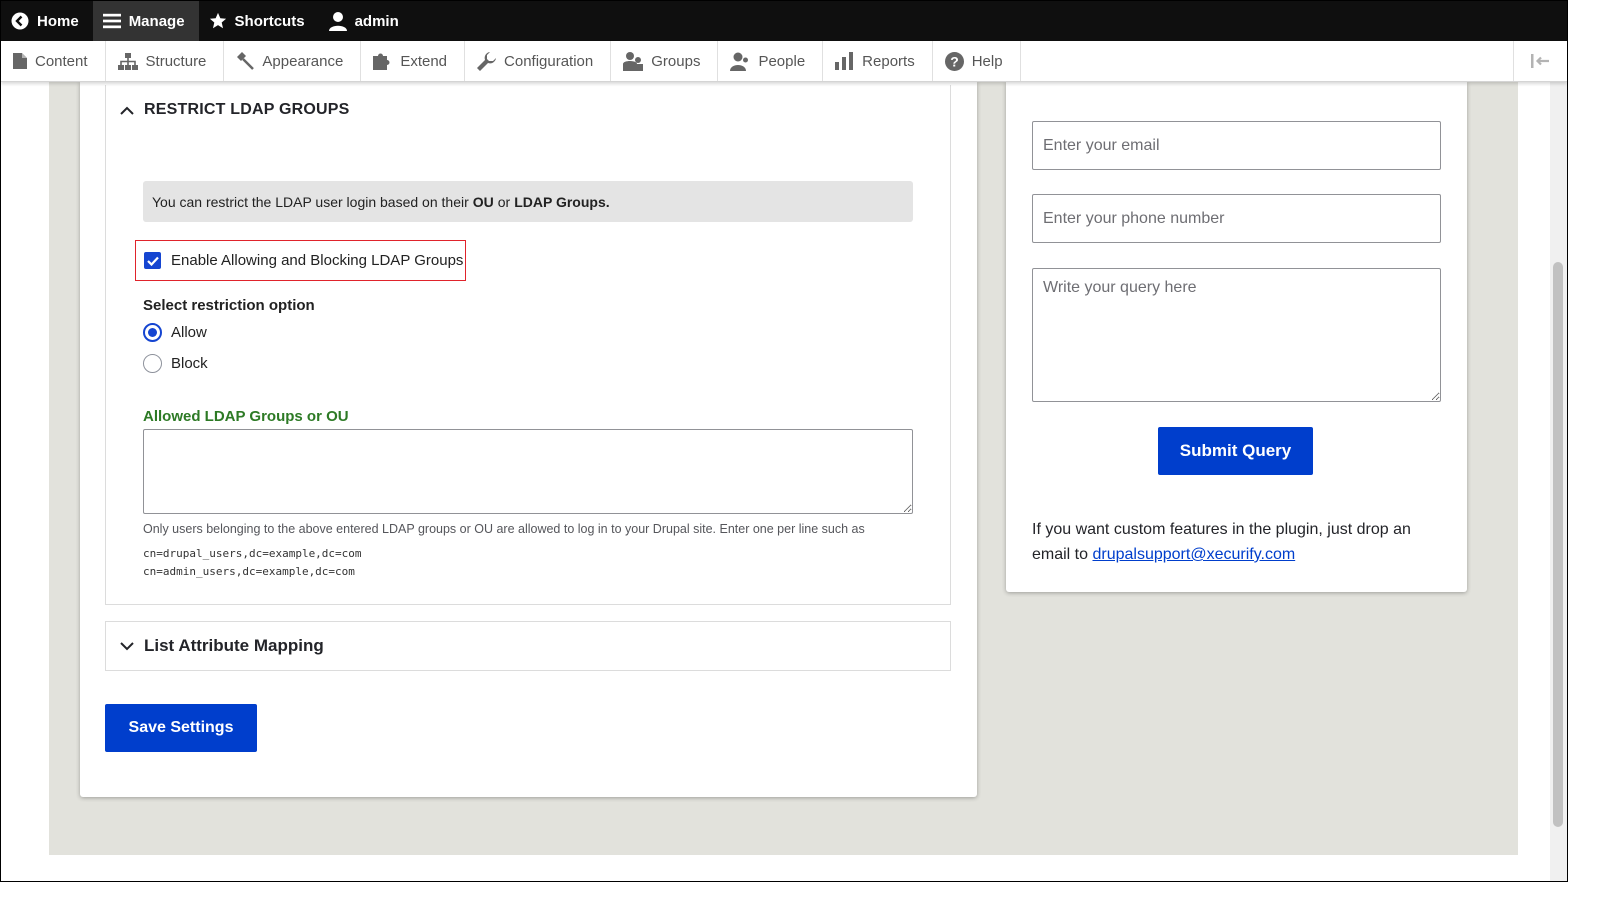 This screenshot has width=1600, height=900. Describe the element at coordinates (20, 21) in the screenshot. I see `back-circle-icon` at that location.